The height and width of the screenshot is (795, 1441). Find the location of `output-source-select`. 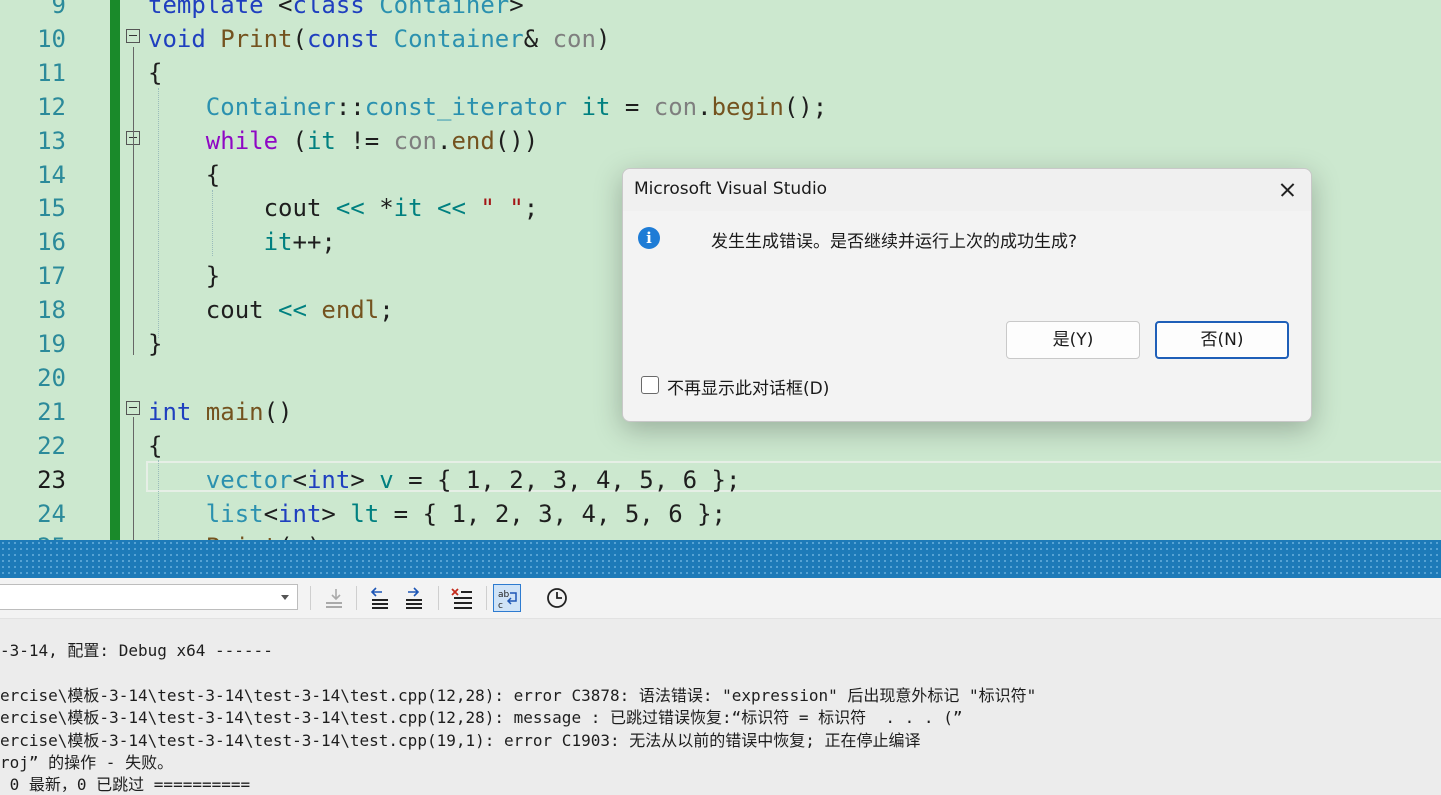

output-source-select is located at coordinates (149, 597).